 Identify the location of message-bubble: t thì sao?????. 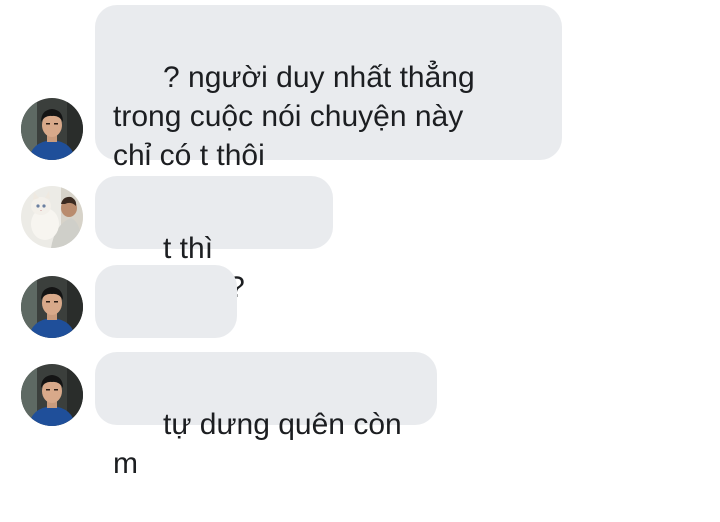
(214, 240).